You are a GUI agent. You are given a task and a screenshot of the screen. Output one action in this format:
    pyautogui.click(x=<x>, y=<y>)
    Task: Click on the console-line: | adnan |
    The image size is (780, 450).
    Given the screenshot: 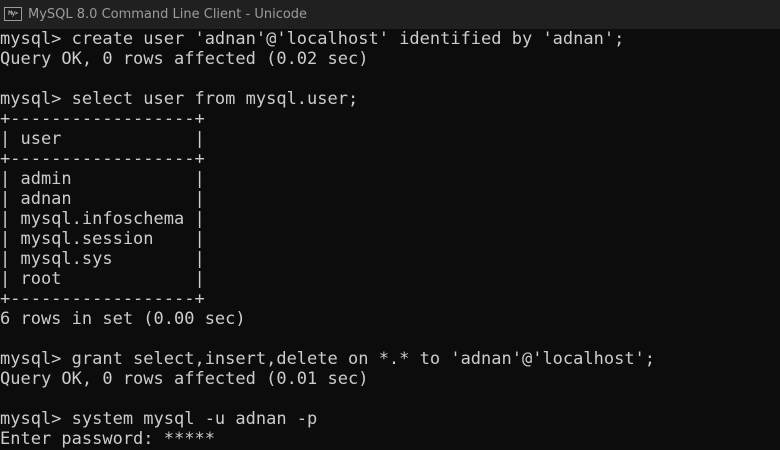 What is the action you would take?
    pyautogui.click(x=102, y=199)
    